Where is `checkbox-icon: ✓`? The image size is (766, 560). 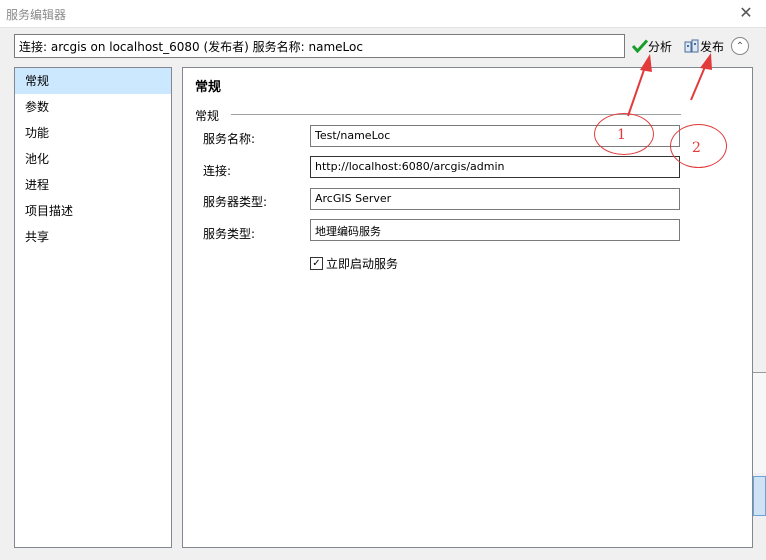 checkbox-icon: ✓ is located at coordinates (316, 263).